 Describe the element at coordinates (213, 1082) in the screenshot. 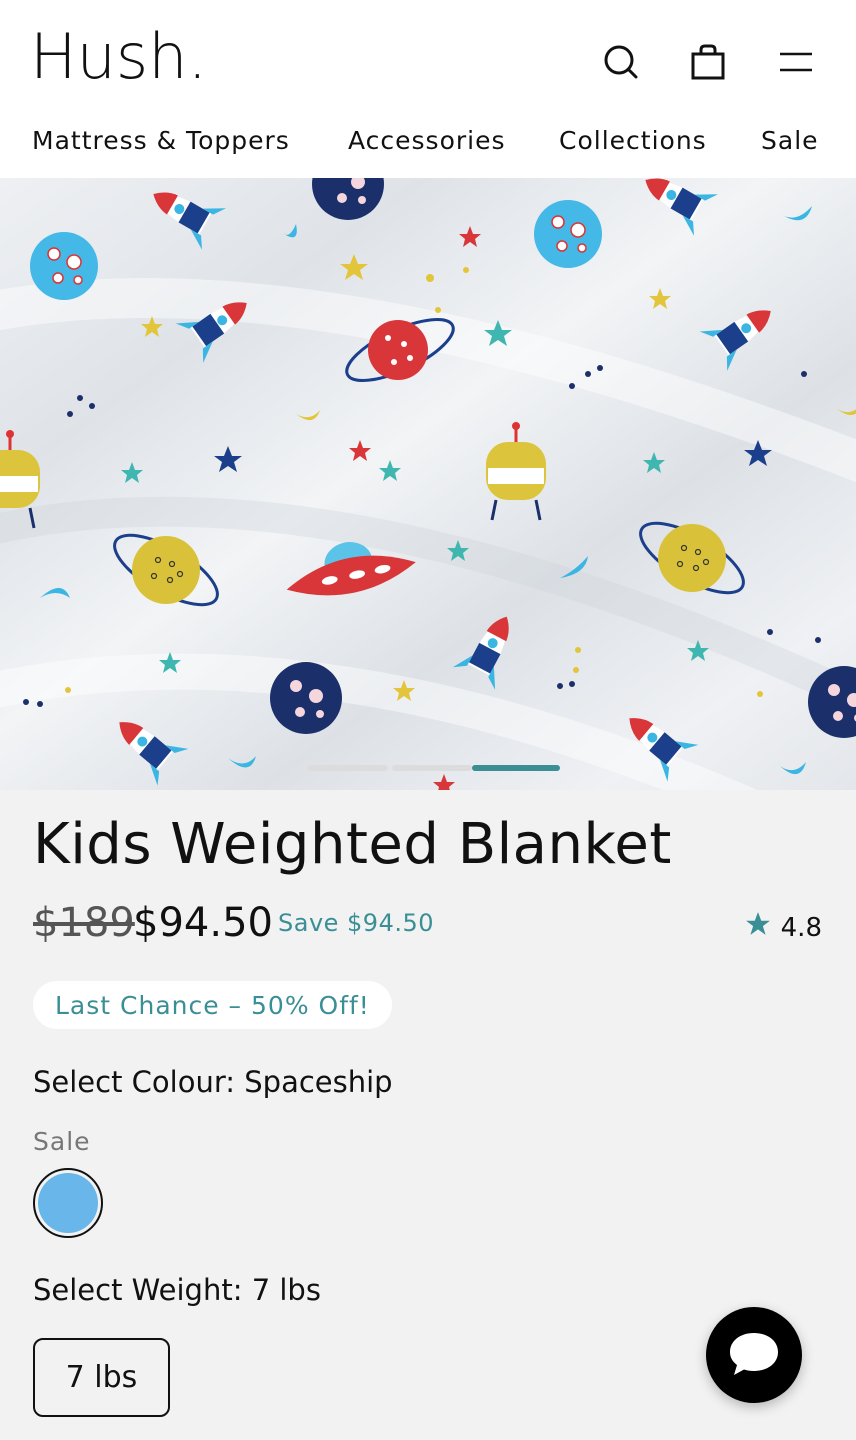

I see `colour-label: Select Colour: Spaceship` at that location.